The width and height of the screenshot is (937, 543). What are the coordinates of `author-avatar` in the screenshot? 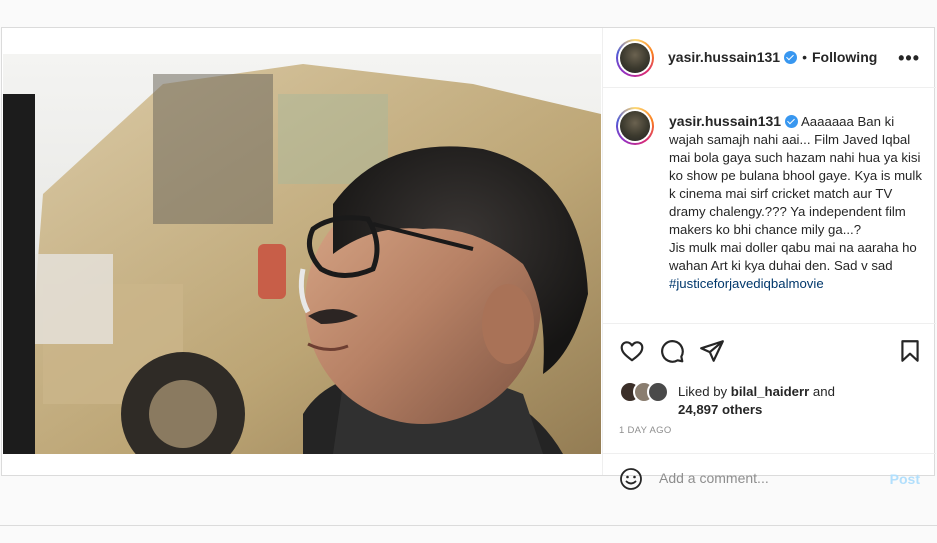 It's located at (635, 58).